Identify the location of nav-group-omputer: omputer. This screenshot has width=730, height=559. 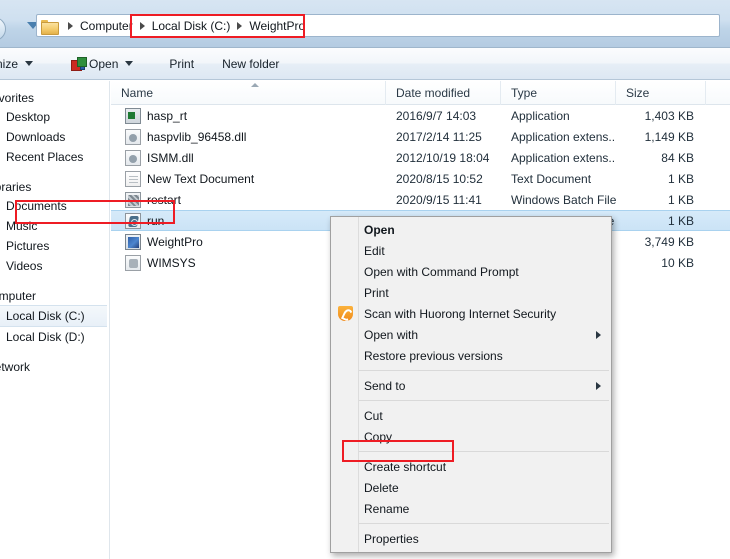
(54, 296).